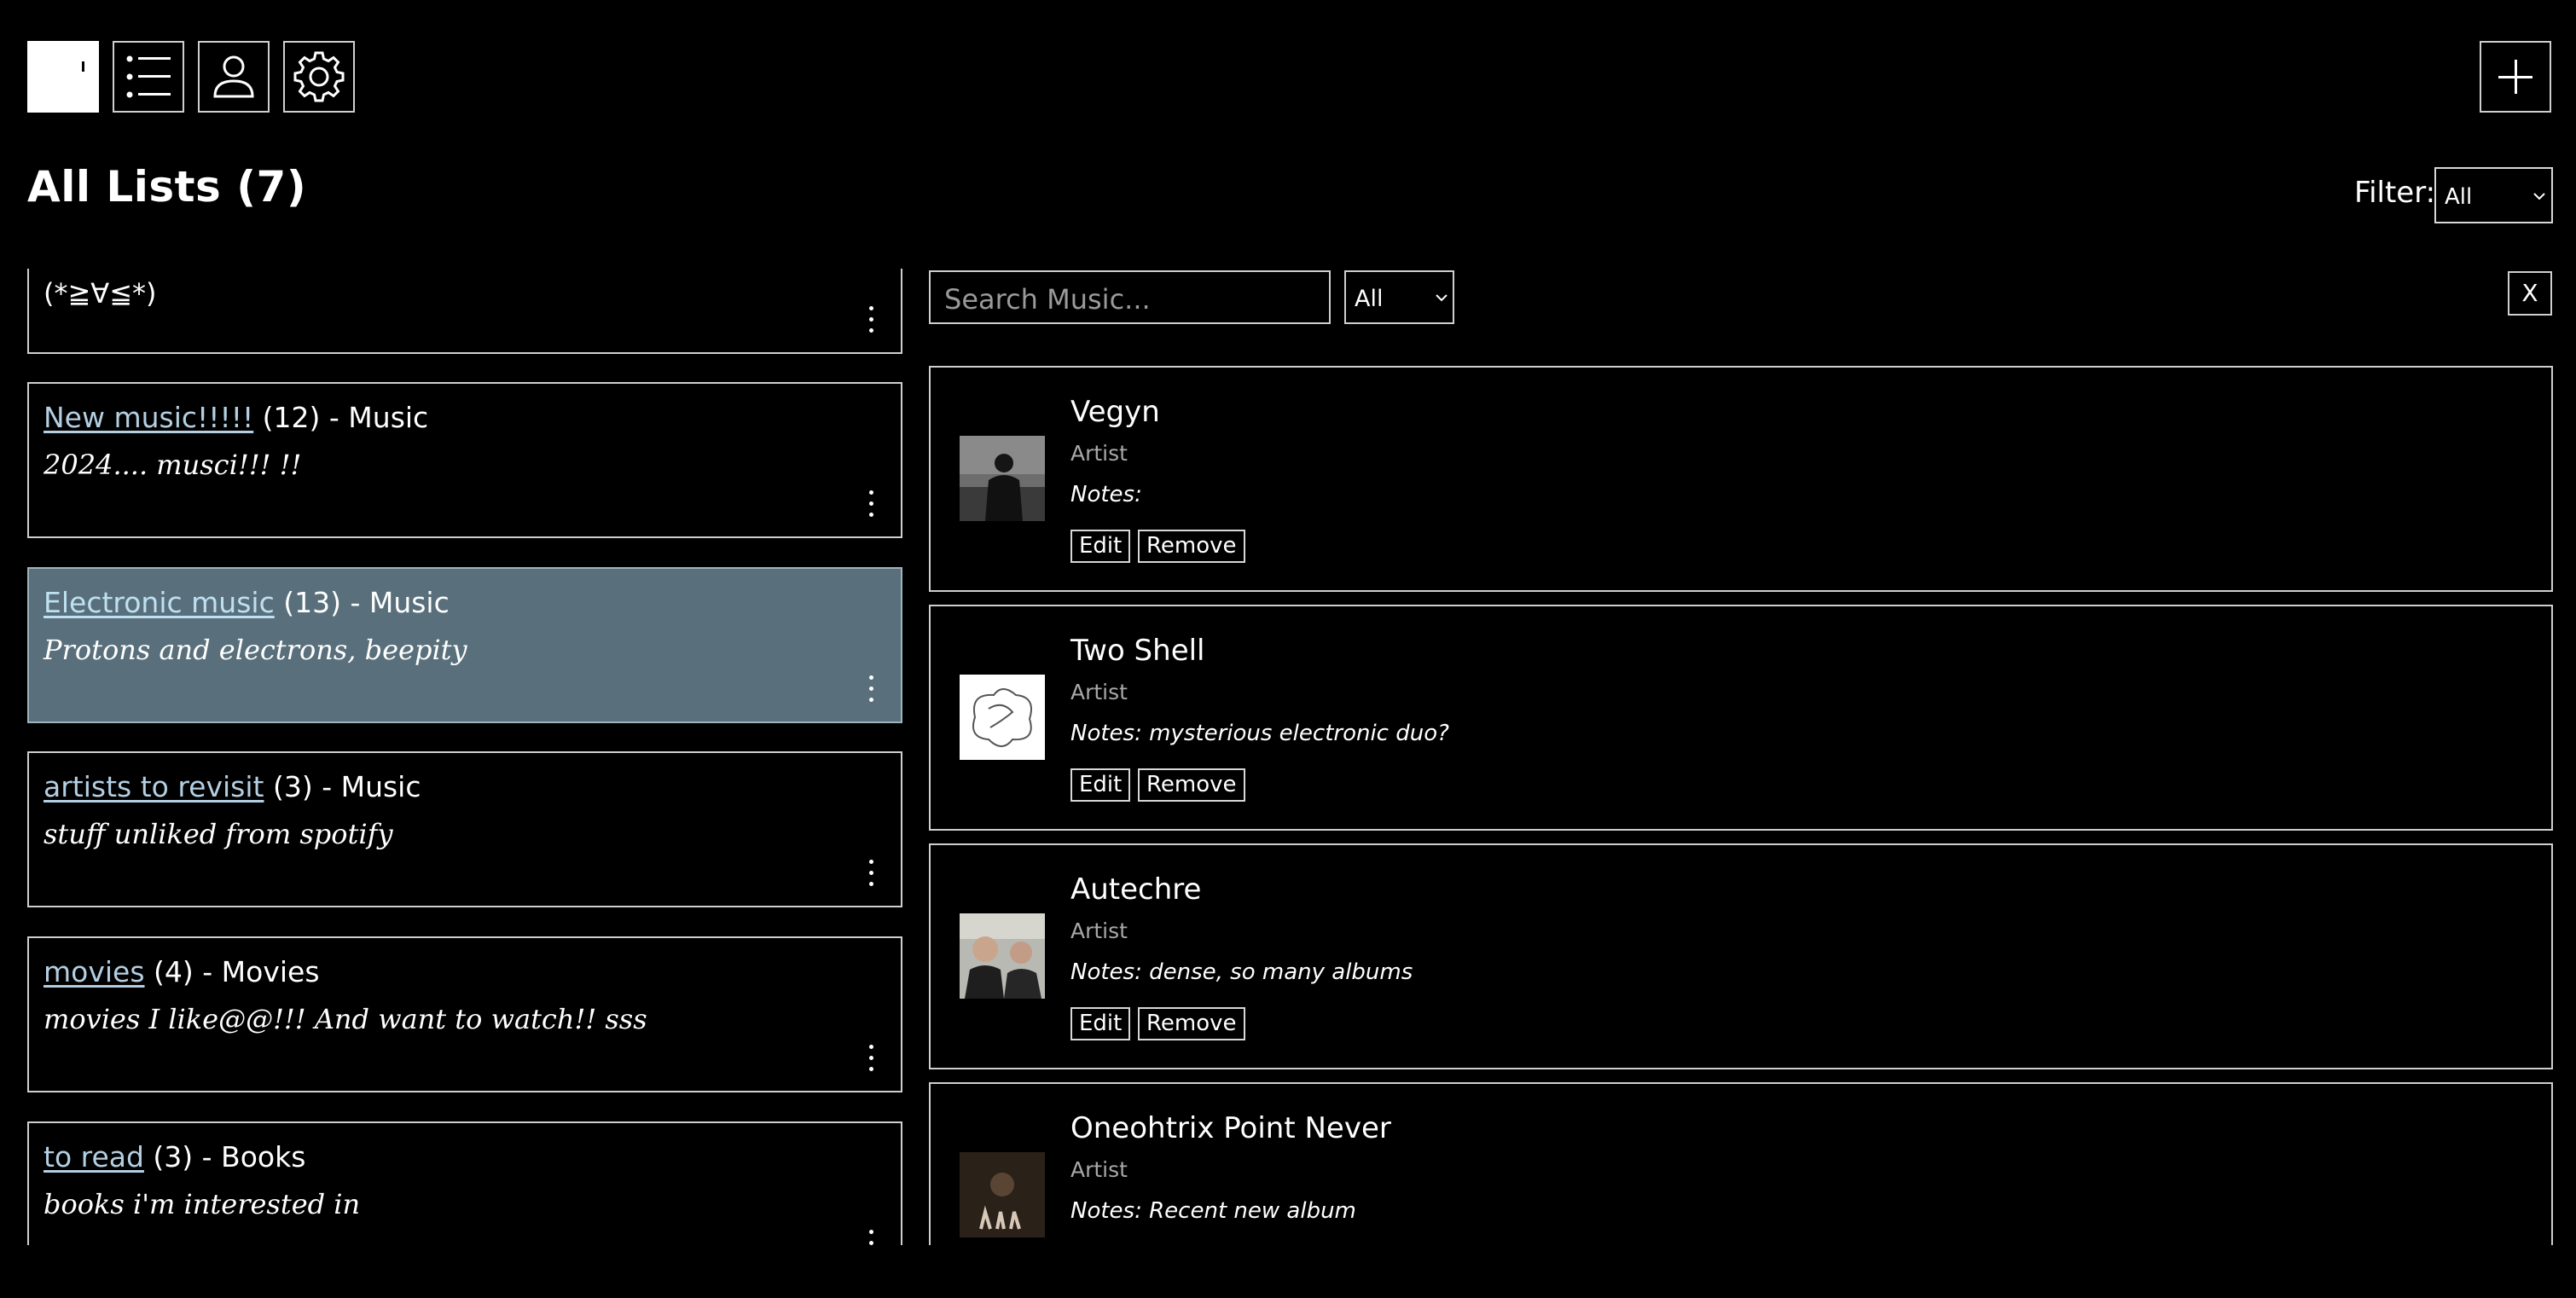 The width and height of the screenshot is (2576, 1298). I want to click on filter-select-value: All, so click(2459, 197).